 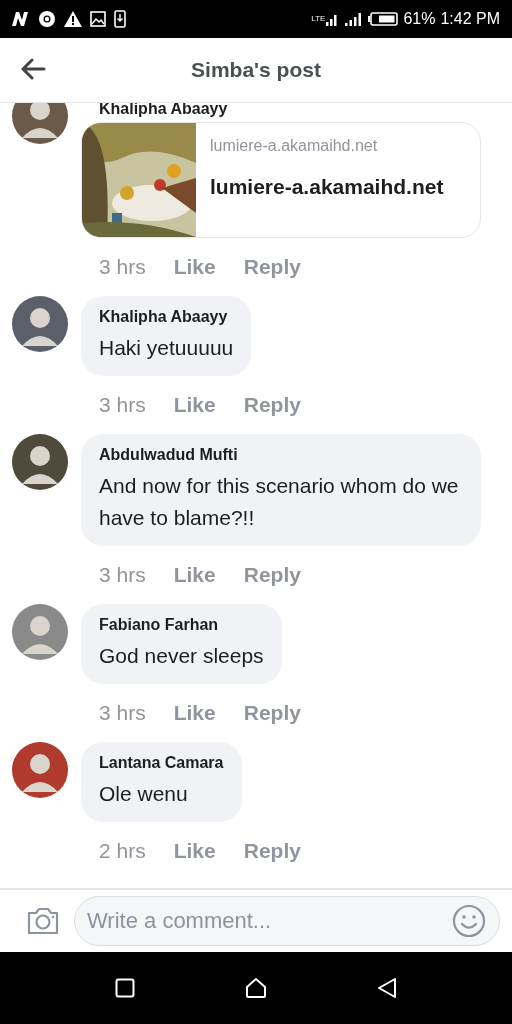 What do you see at coordinates (161, 763) in the screenshot?
I see `author-name: Lantana Camara` at bounding box center [161, 763].